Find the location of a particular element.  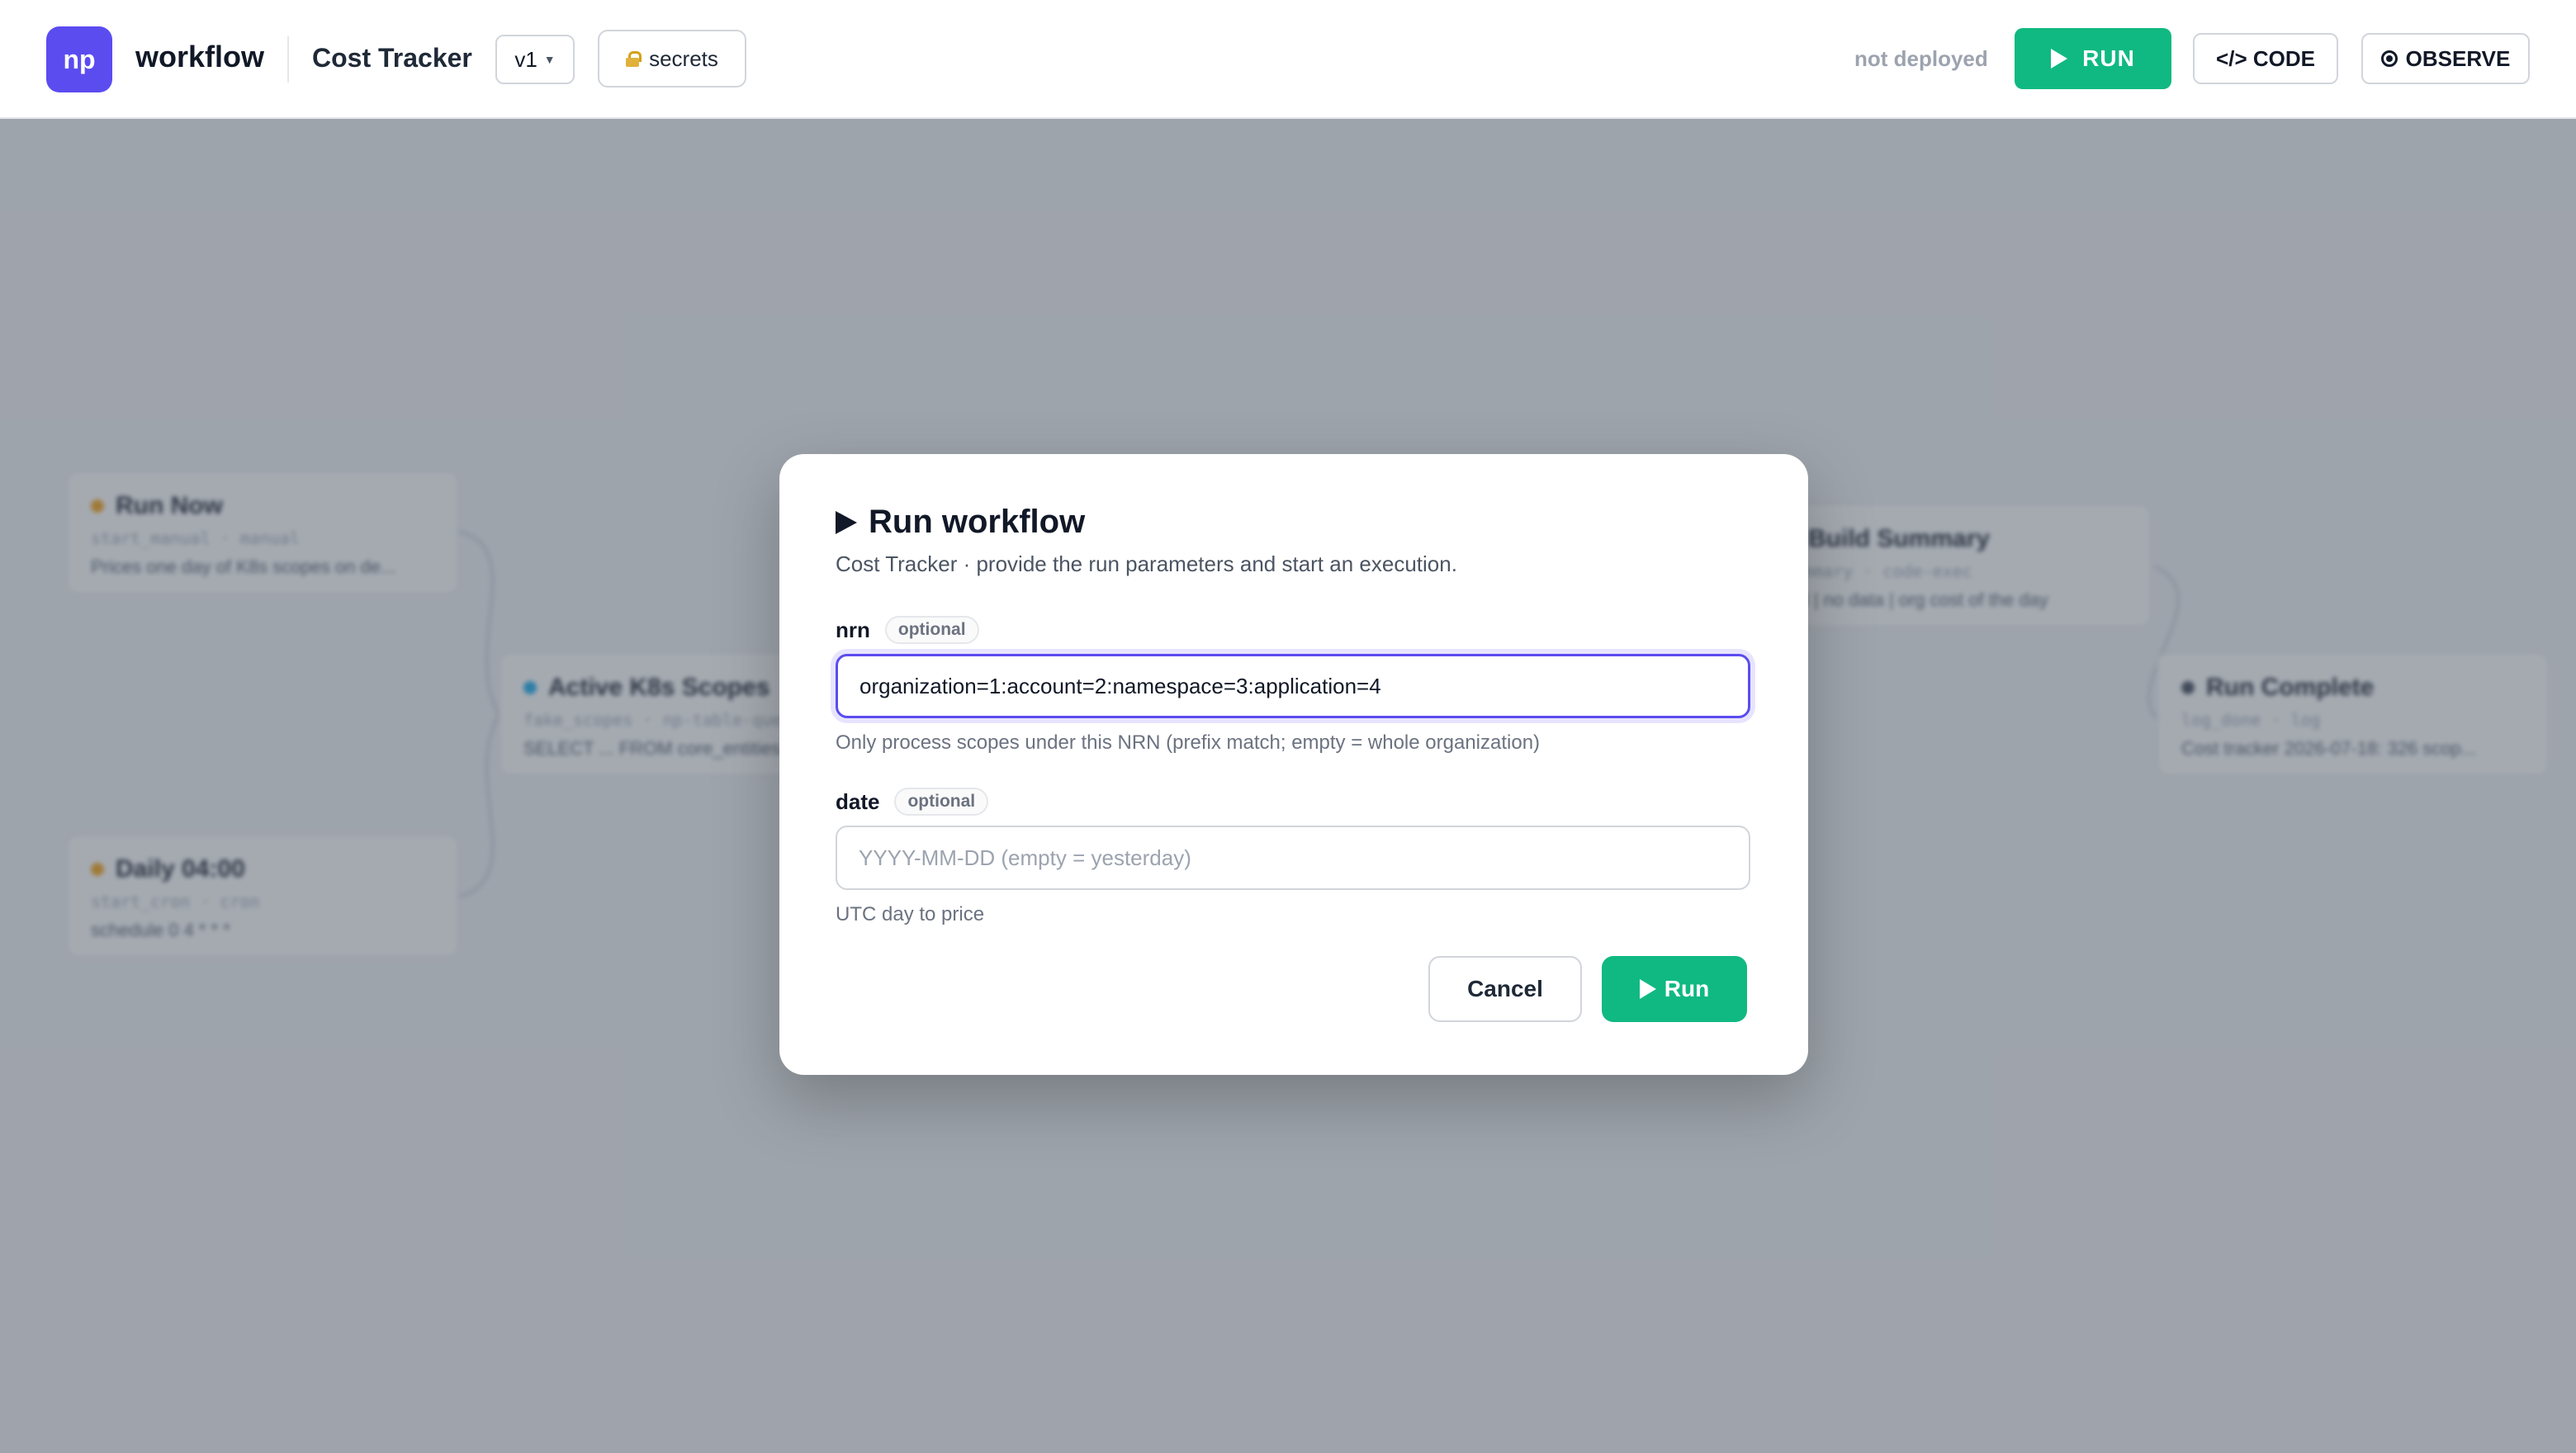

lock-icon is located at coordinates (634, 59).